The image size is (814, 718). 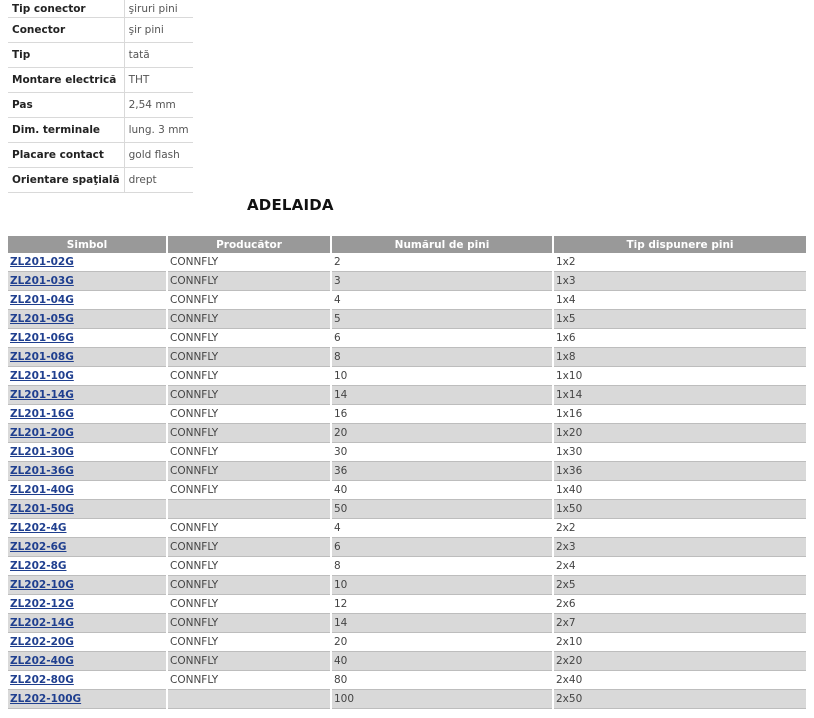 I want to click on section-title: ADELAIDA, so click(x=290, y=205).